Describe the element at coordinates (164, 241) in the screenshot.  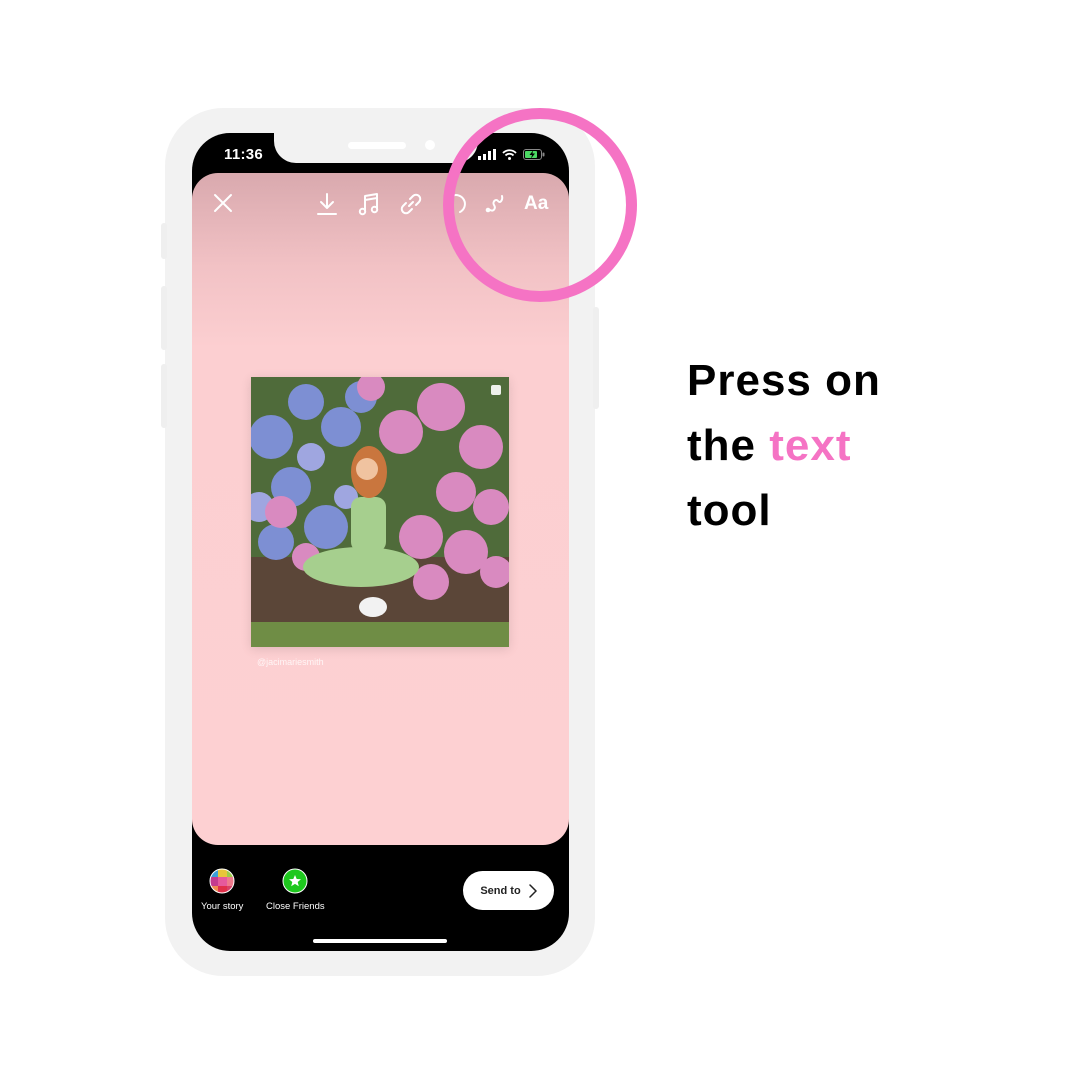
I see `silent-switch` at that location.